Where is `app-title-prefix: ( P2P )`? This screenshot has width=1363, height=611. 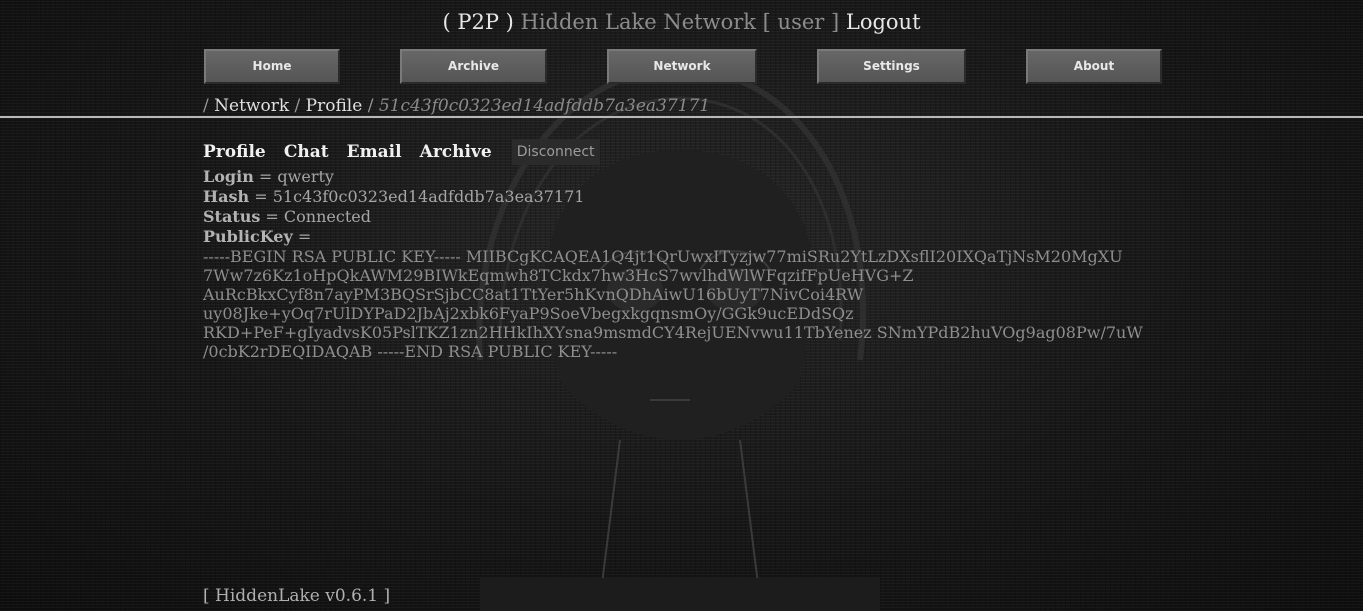 app-title-prefix: ( P2P ) is located at coordinates (478, 22).